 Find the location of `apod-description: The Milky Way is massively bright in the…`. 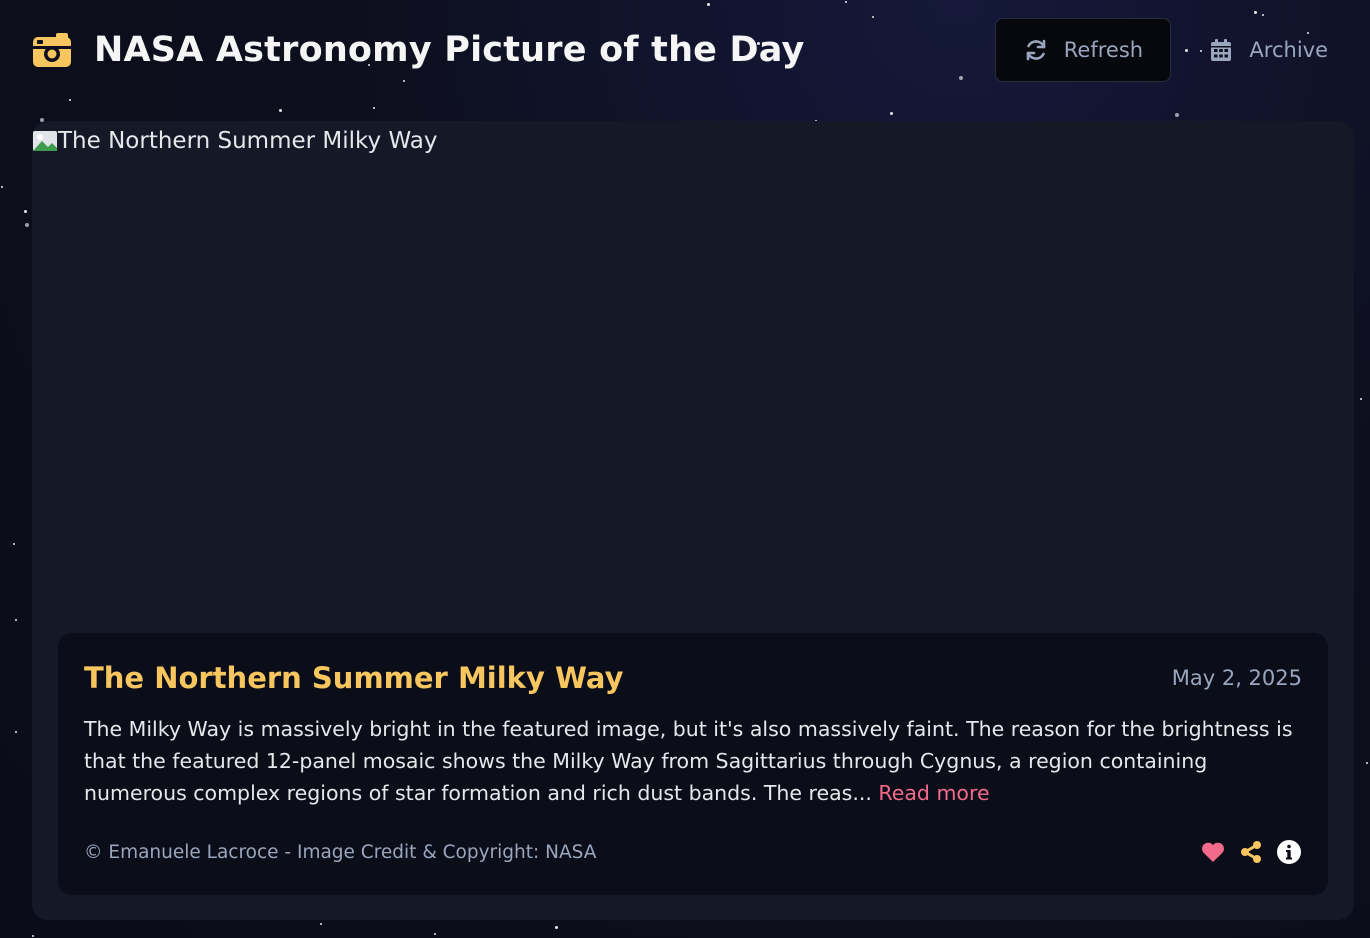

apod-description: The Milky Way is massively bright in the… is located at coordinates (693, 761).